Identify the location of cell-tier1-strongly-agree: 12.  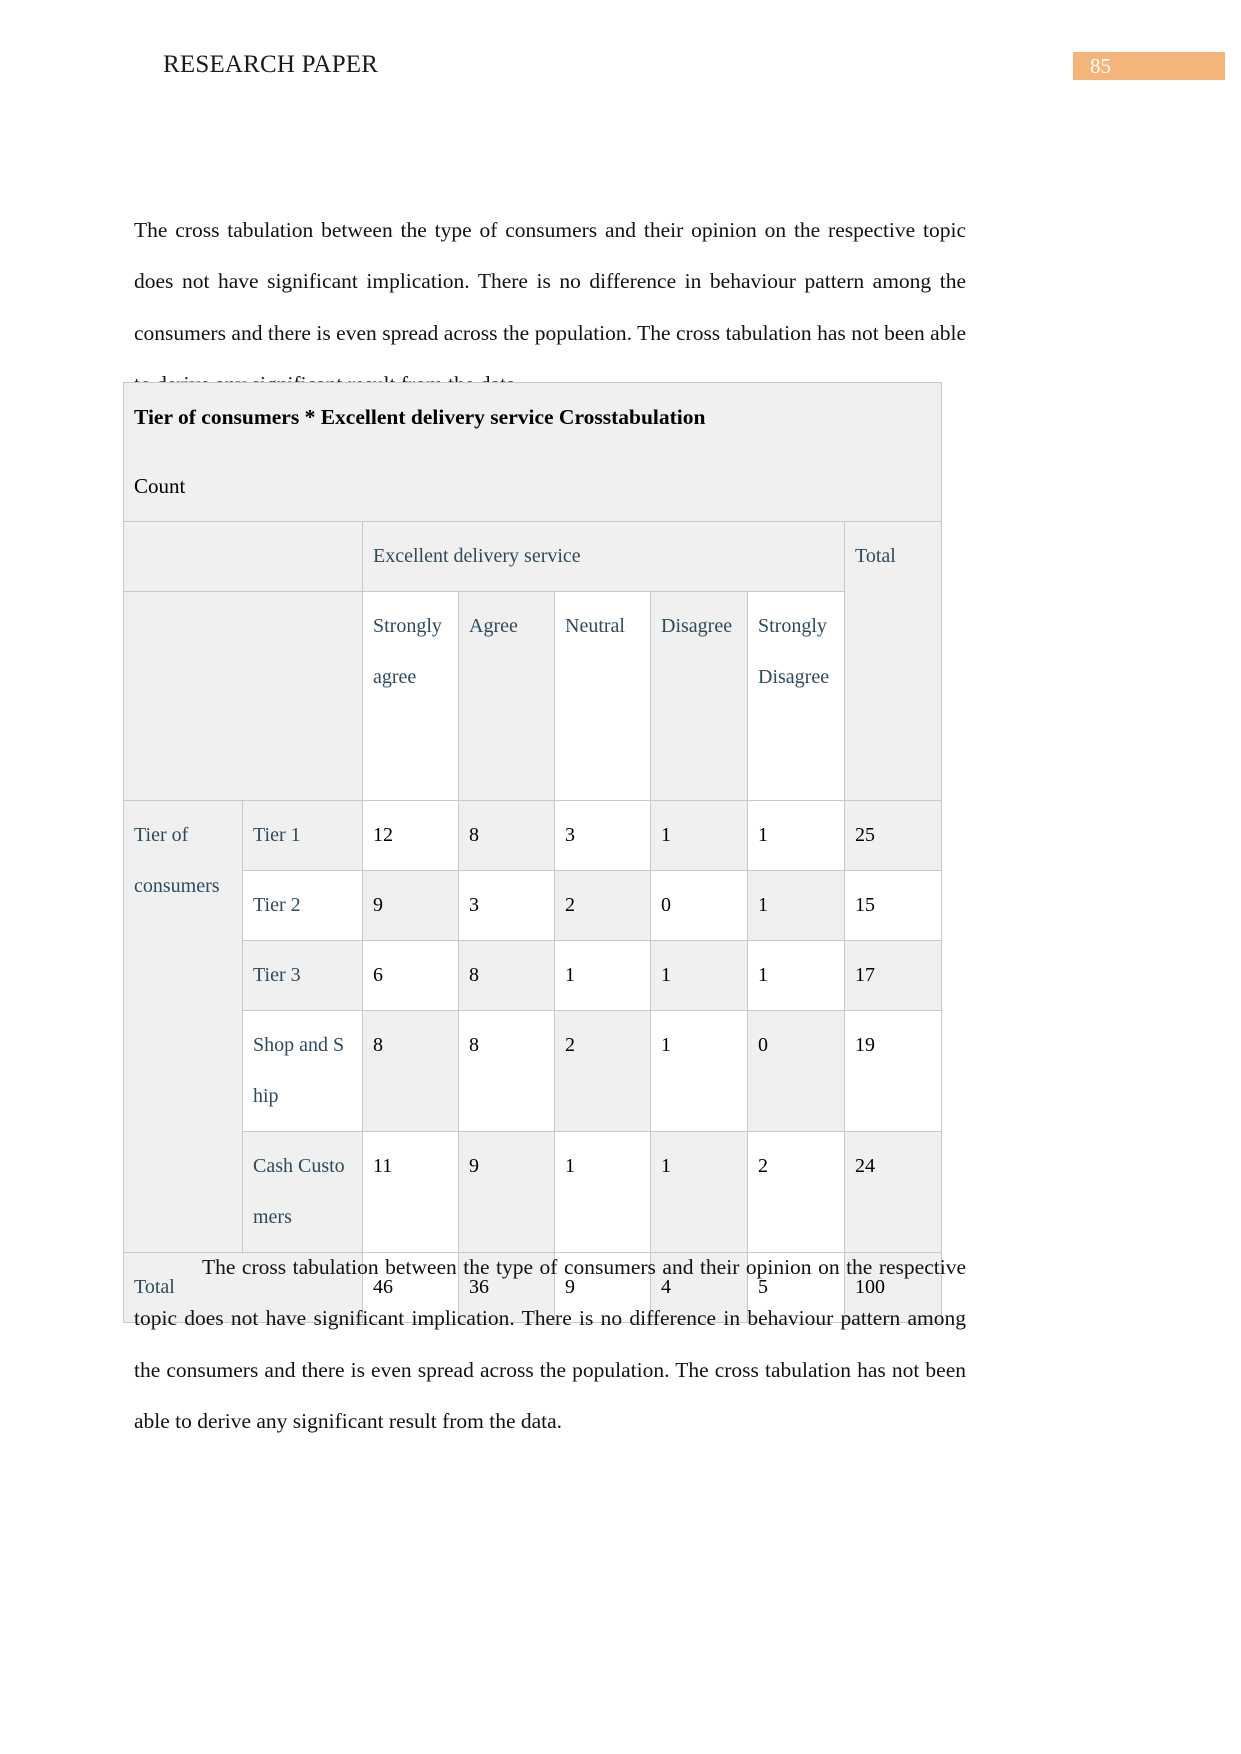
(410, 835).